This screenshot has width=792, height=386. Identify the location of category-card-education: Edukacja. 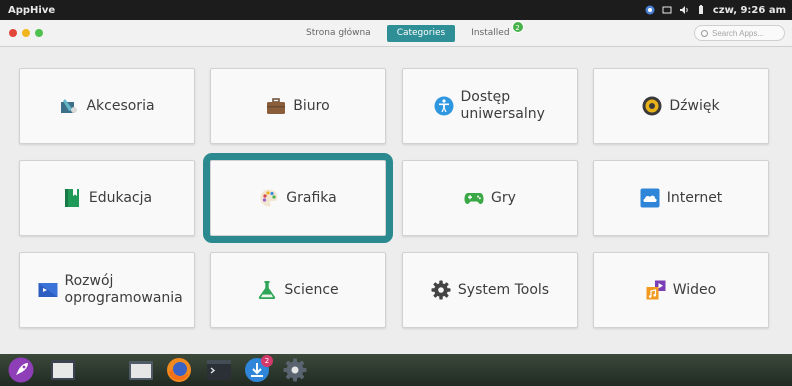
(107, 198).